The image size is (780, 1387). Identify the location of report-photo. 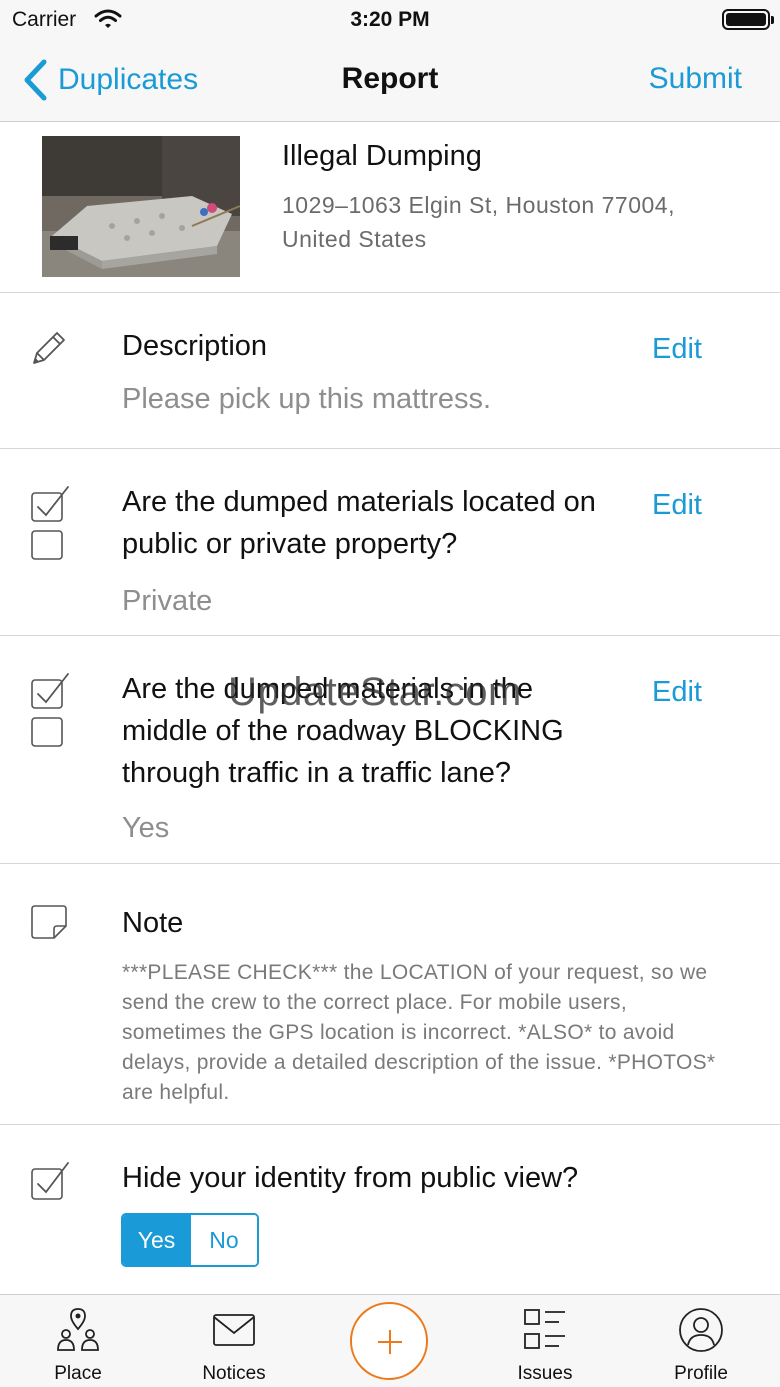
(141, 206).